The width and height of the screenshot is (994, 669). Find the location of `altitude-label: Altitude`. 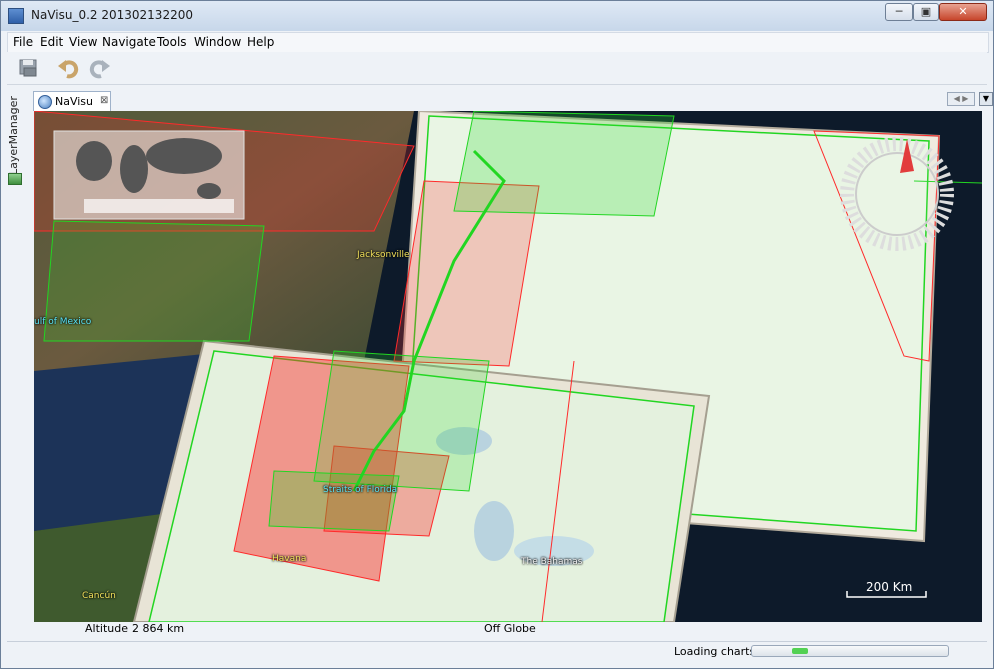

altitude-label: Altitude is located at coordinates (106, 628).